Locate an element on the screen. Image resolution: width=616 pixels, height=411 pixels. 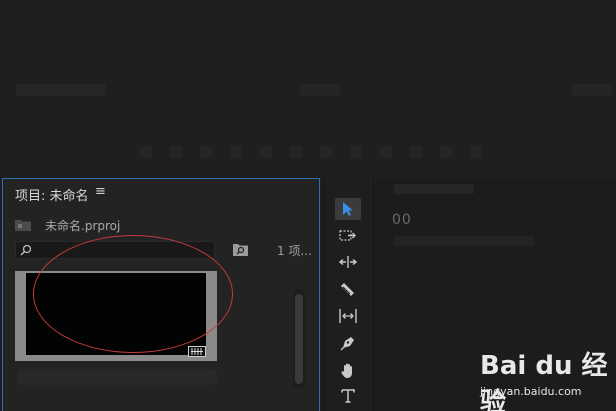
thumbnail-video is located at coordinates (116, 314).